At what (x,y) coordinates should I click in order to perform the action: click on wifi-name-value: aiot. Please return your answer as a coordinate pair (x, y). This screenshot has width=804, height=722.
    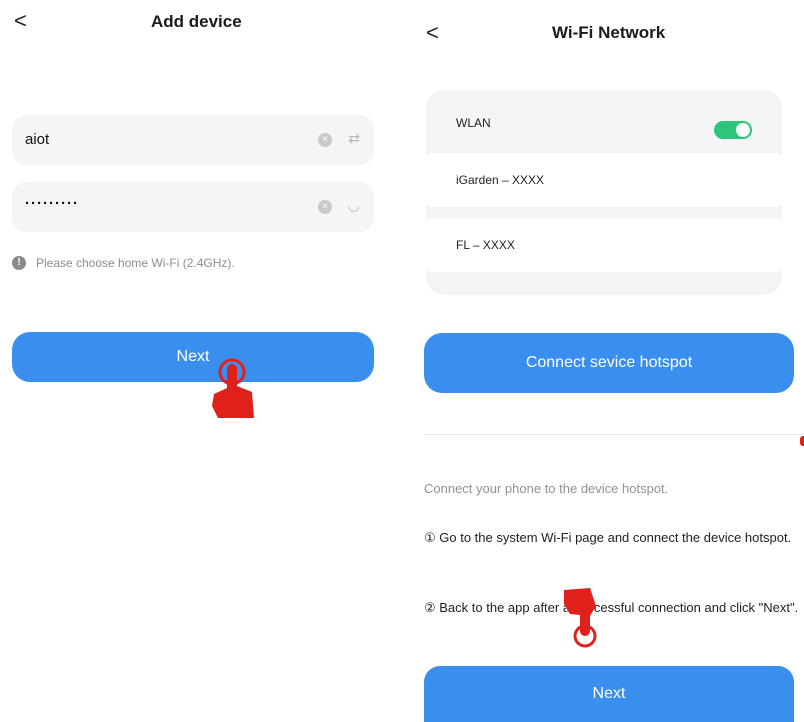
    Looking at the image, I should click on (37, 139).